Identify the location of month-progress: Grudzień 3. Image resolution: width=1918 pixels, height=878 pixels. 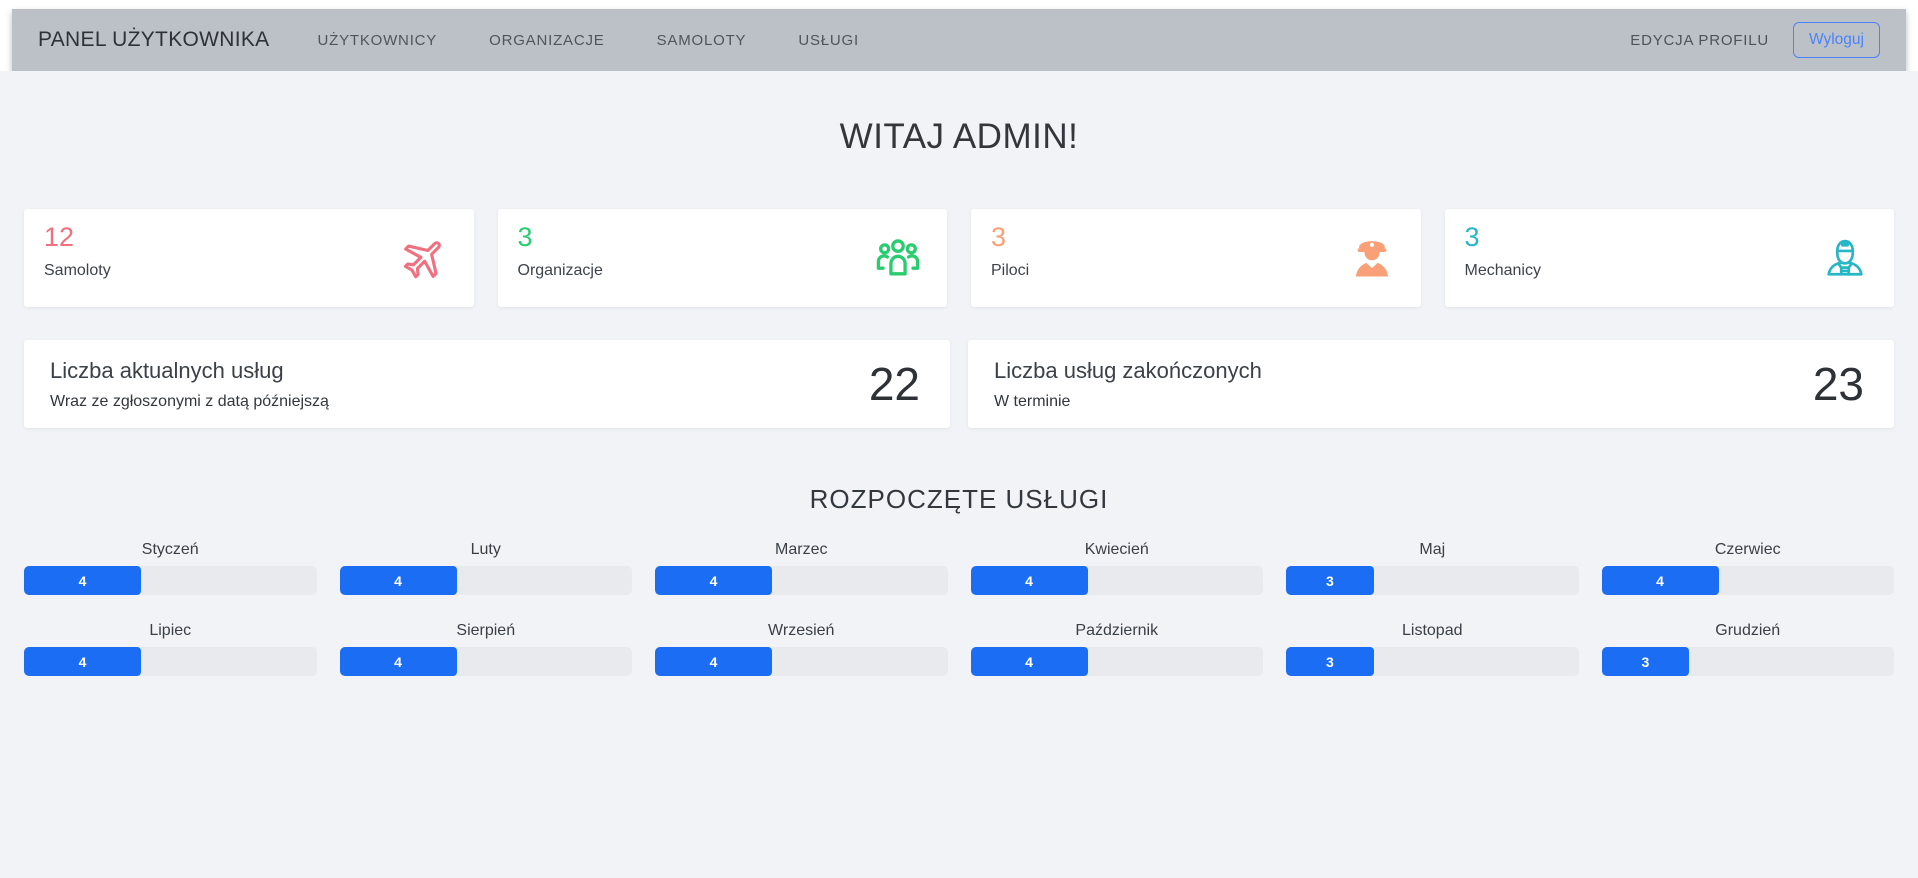
(1747, 649).